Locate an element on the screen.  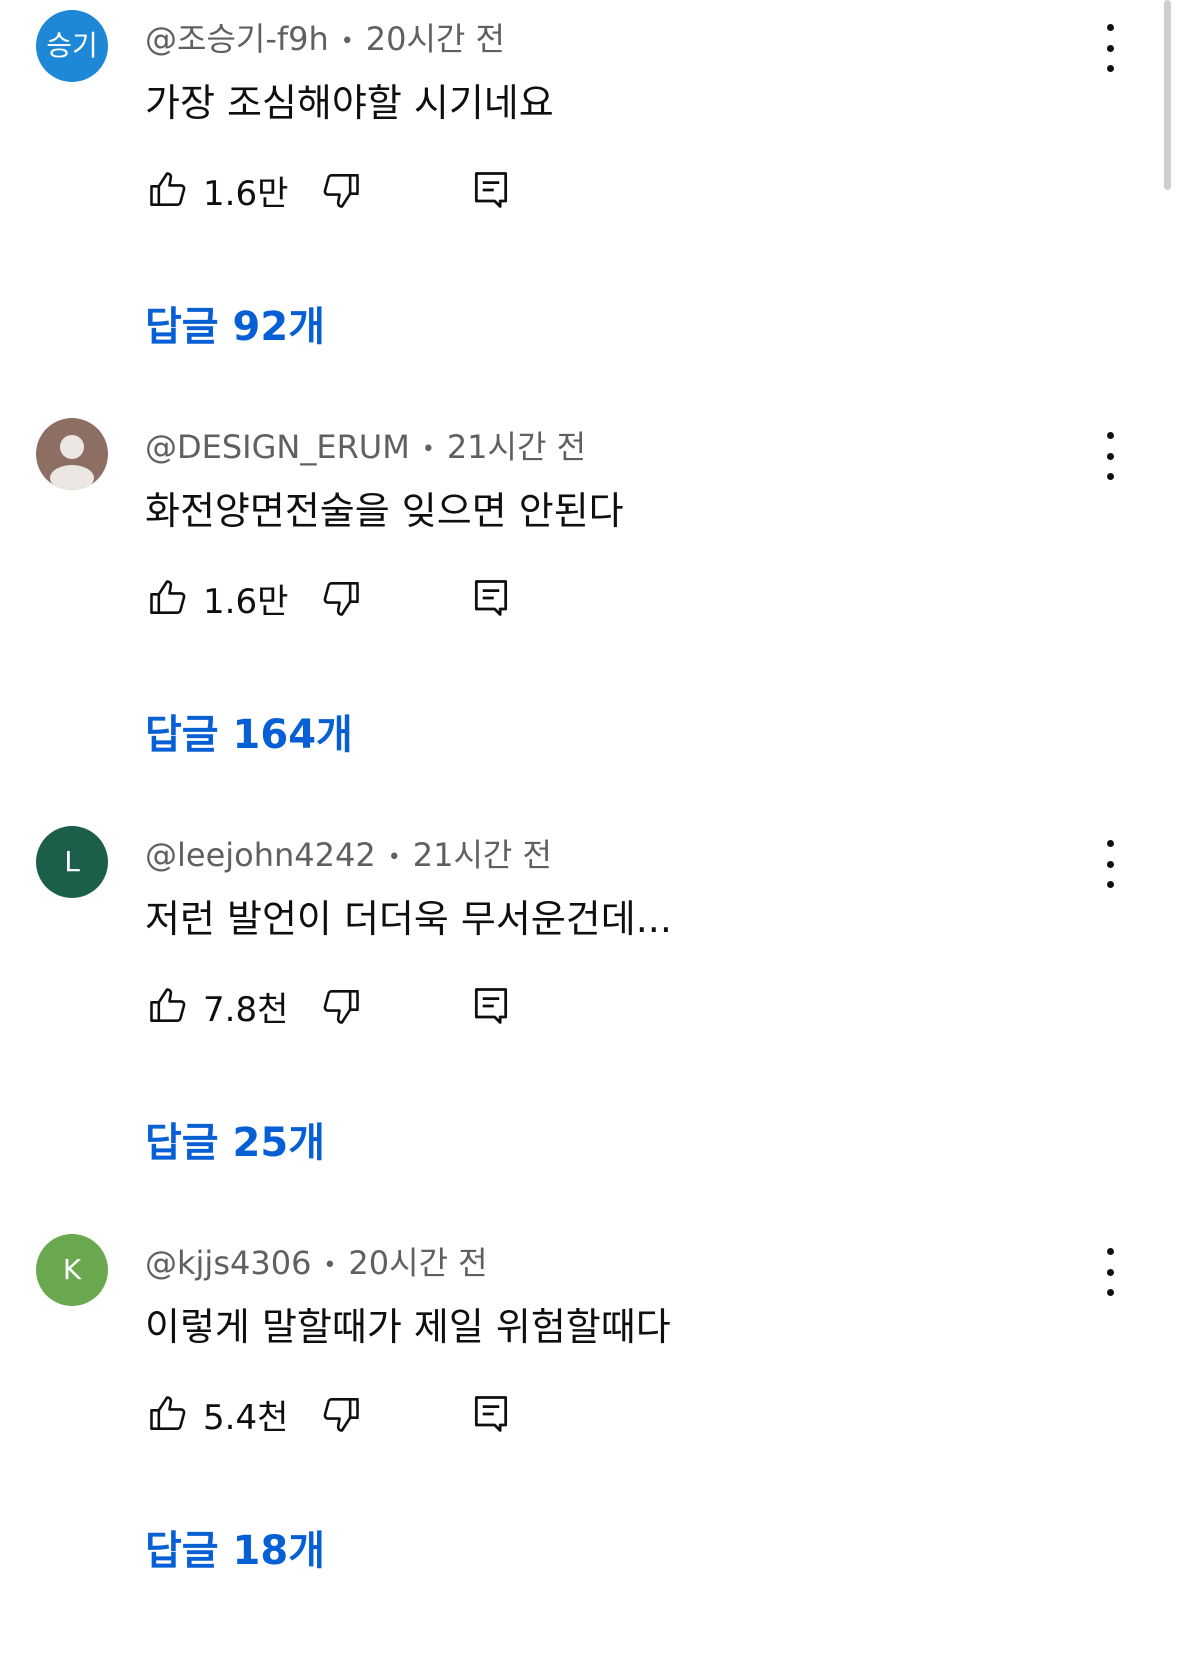
avatar-initials: 승기 is located at coordinates (72, 45).